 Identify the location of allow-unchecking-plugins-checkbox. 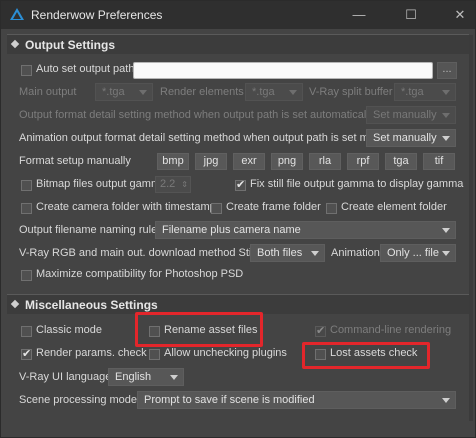
(154, 354).